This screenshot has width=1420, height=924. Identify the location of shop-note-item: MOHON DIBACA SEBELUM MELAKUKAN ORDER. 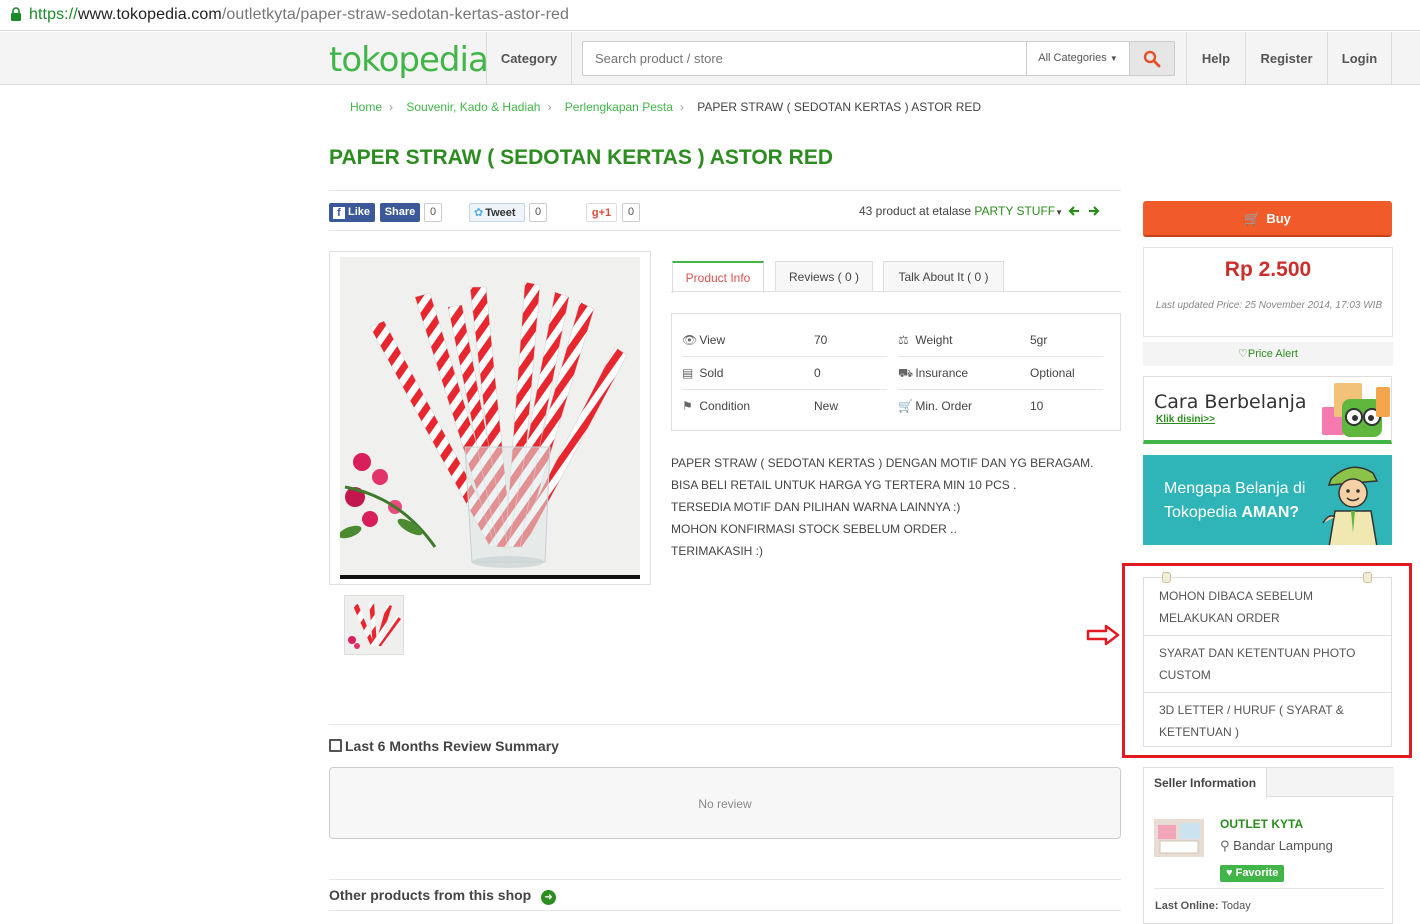
(1269, 607).